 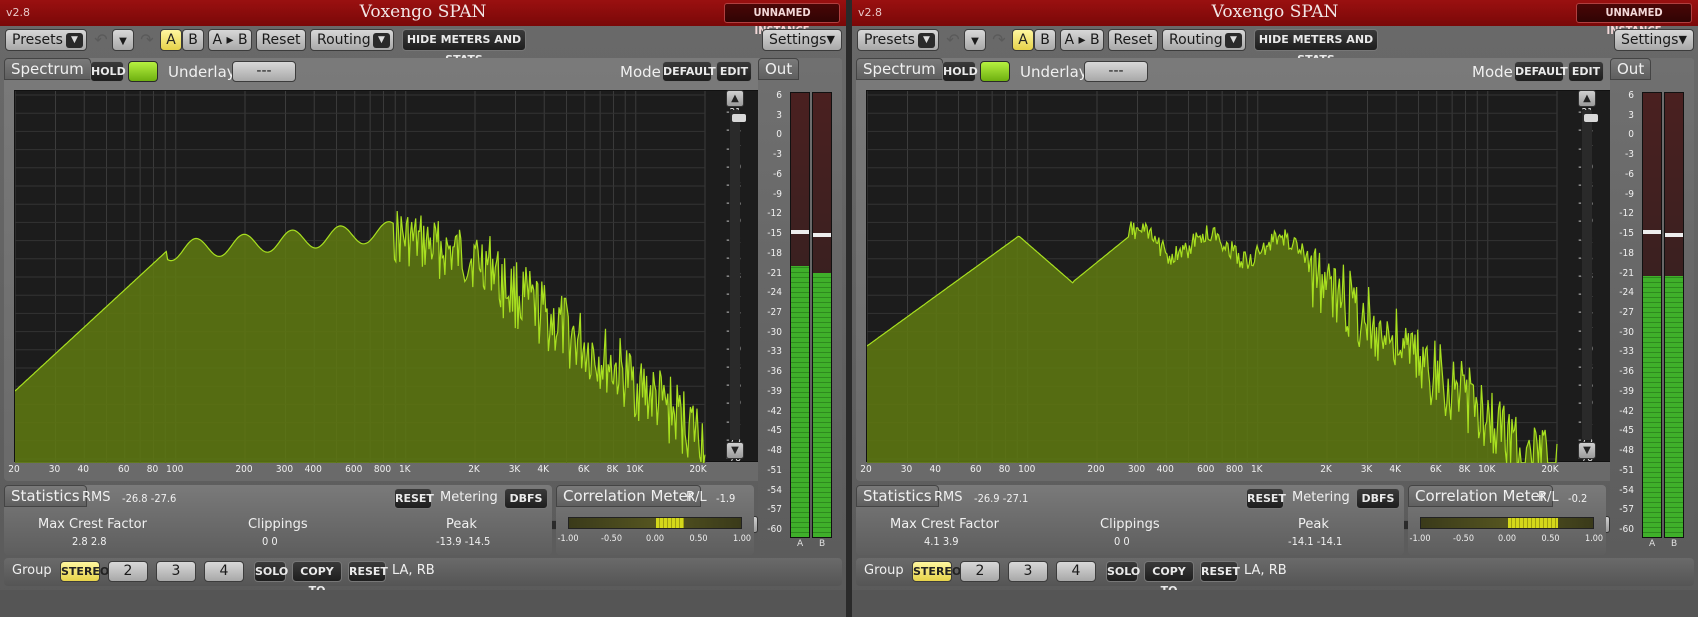 What do you see at coordinates (1507, 523) in the screenshot?
I see `correlation-bar` at bounding box center [1507, 523].